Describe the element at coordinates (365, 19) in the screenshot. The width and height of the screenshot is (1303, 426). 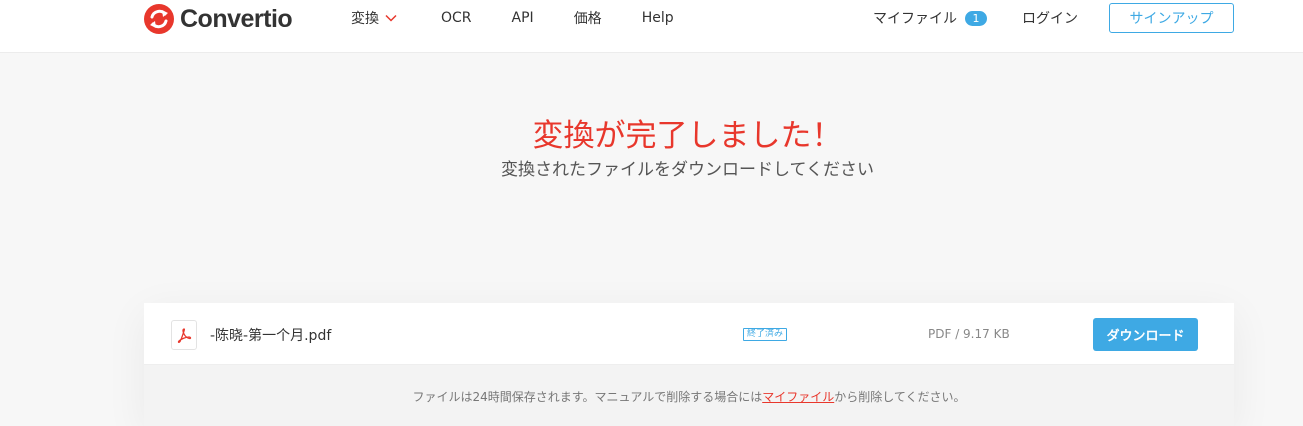
I see `nav-convert-label: 変換` at that location.